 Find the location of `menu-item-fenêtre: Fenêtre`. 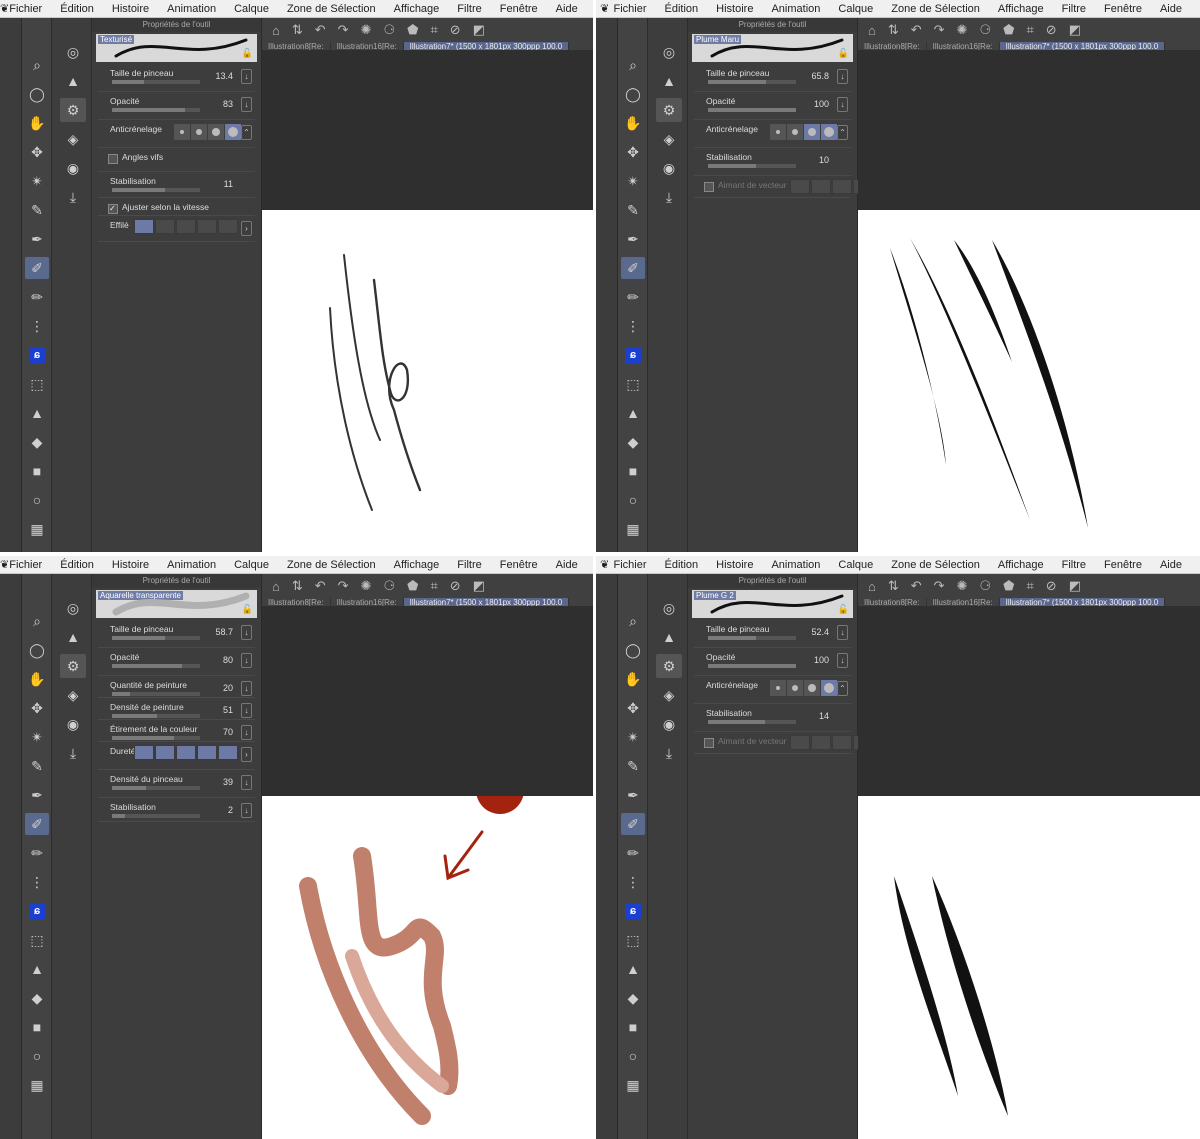

menu-item-fenêtre: Fenêtre is located at coordinates (519, 9).